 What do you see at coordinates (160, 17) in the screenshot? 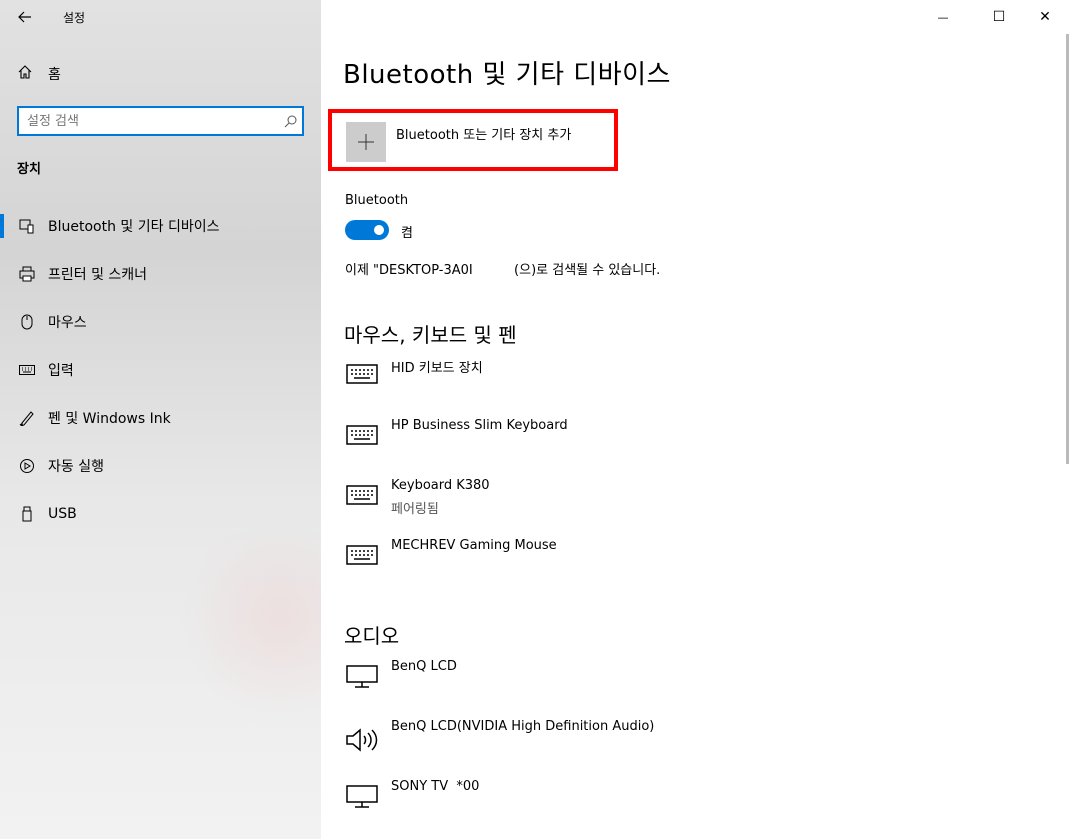
I see `title-bar-left: 설정` at bounding box center [160, 17].